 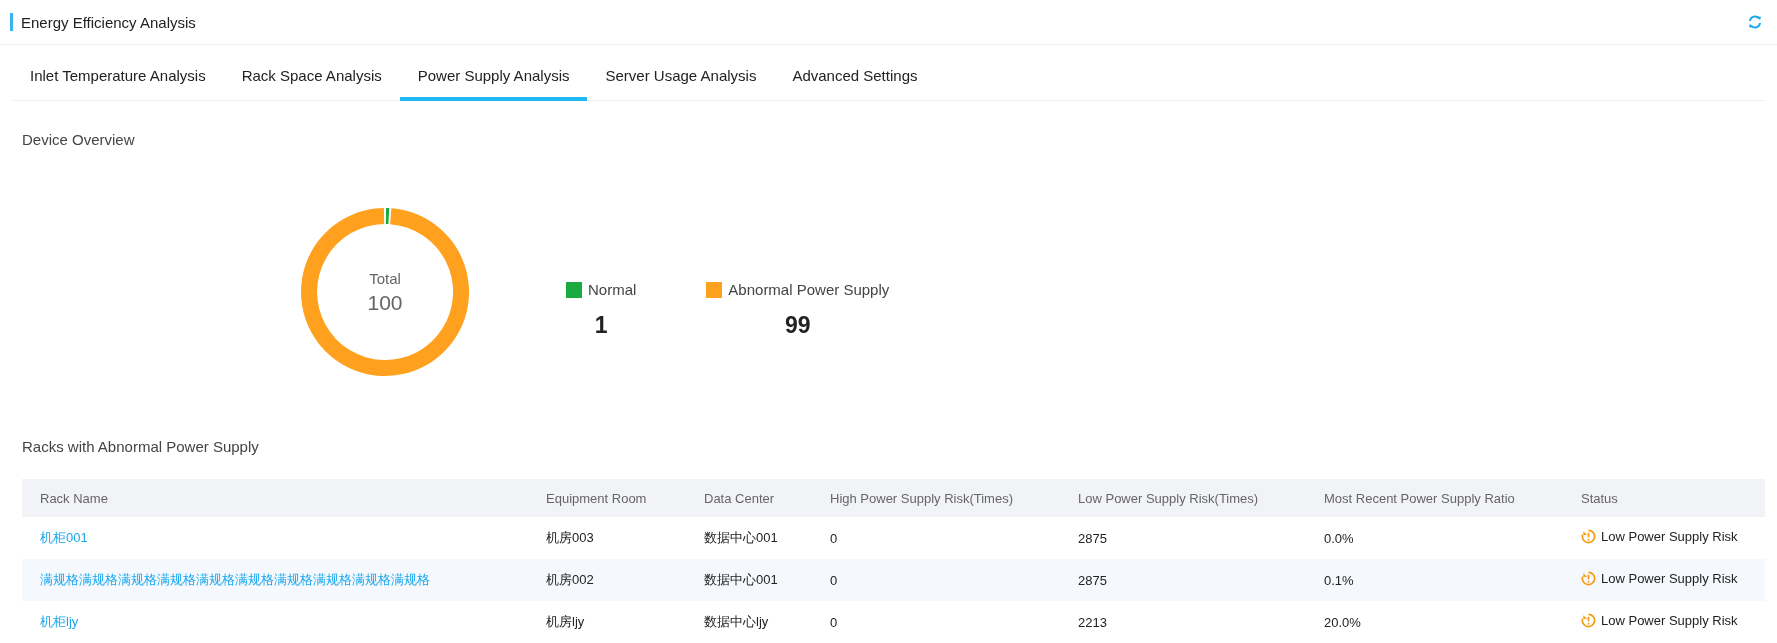 What do you see at coordinates (1339, 580) in the screenshot?
I see `table-cell: 0.1%` at bounding box center [1339, 580].